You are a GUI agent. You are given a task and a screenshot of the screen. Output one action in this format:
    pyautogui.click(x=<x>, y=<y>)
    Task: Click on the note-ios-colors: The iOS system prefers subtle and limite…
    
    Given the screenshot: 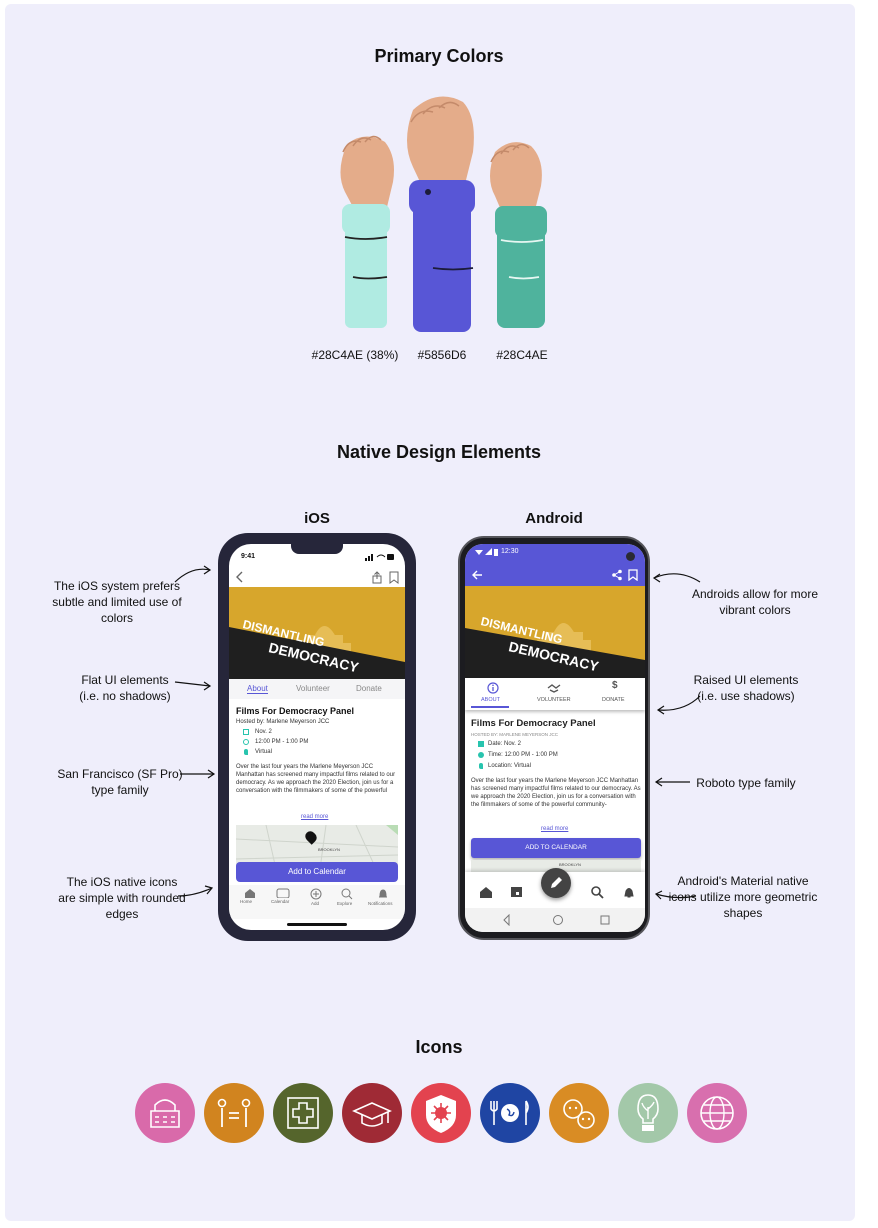 What is the action you would take?
    pyautogui.click(x=117, y=602)
    